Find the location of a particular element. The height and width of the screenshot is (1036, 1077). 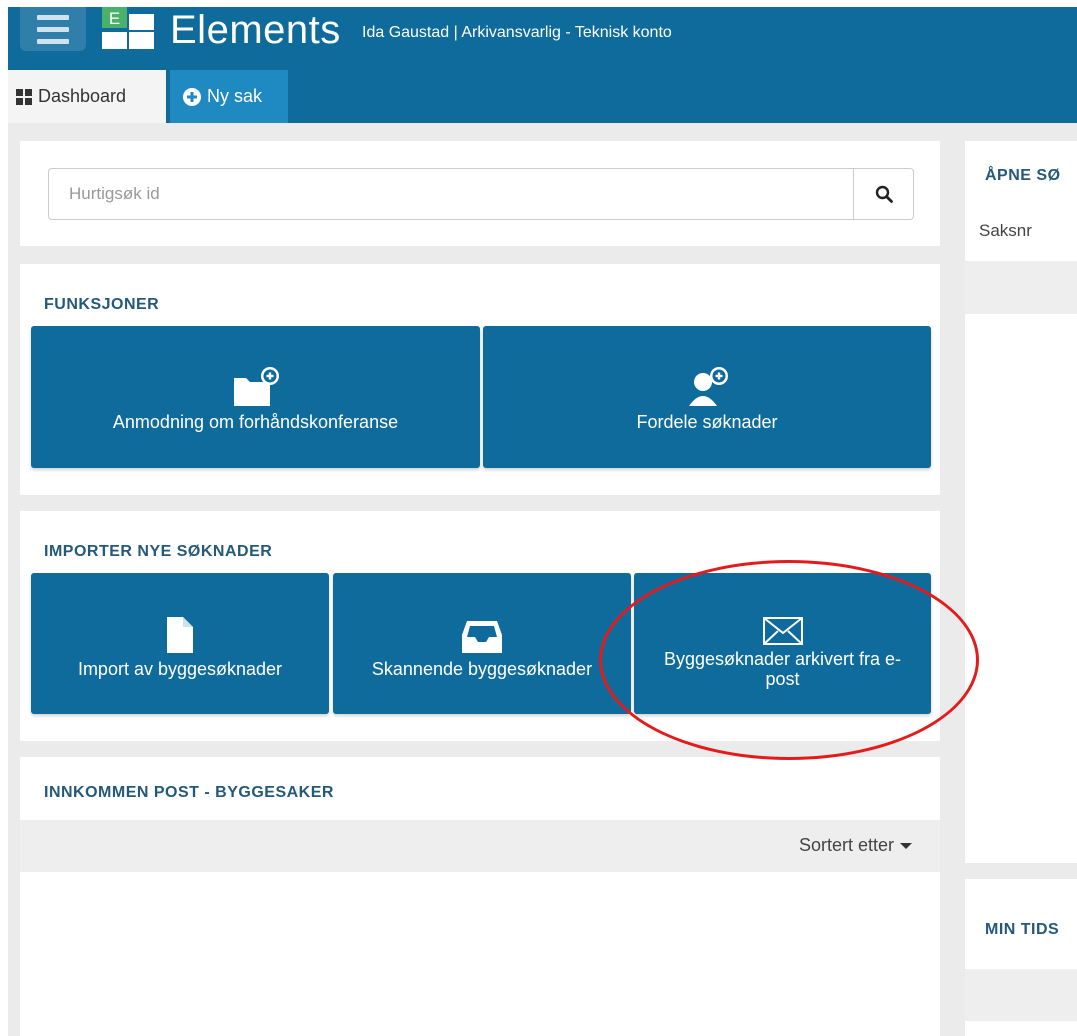

tile-label: Fordele søknader is located at coordinates (707, 422).